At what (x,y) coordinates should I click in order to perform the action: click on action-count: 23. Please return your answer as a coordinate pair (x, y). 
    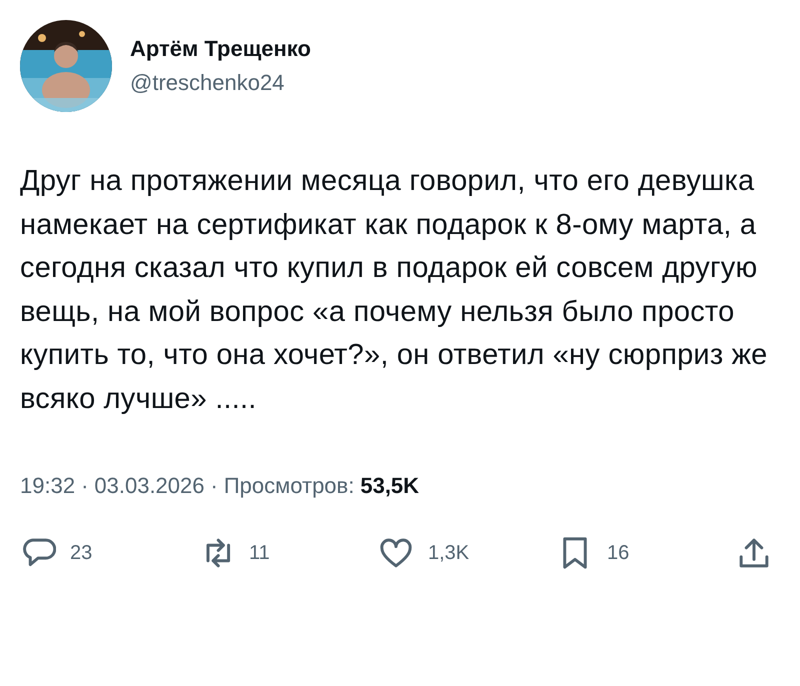
    Looking at the image, I should click on (81, 553).